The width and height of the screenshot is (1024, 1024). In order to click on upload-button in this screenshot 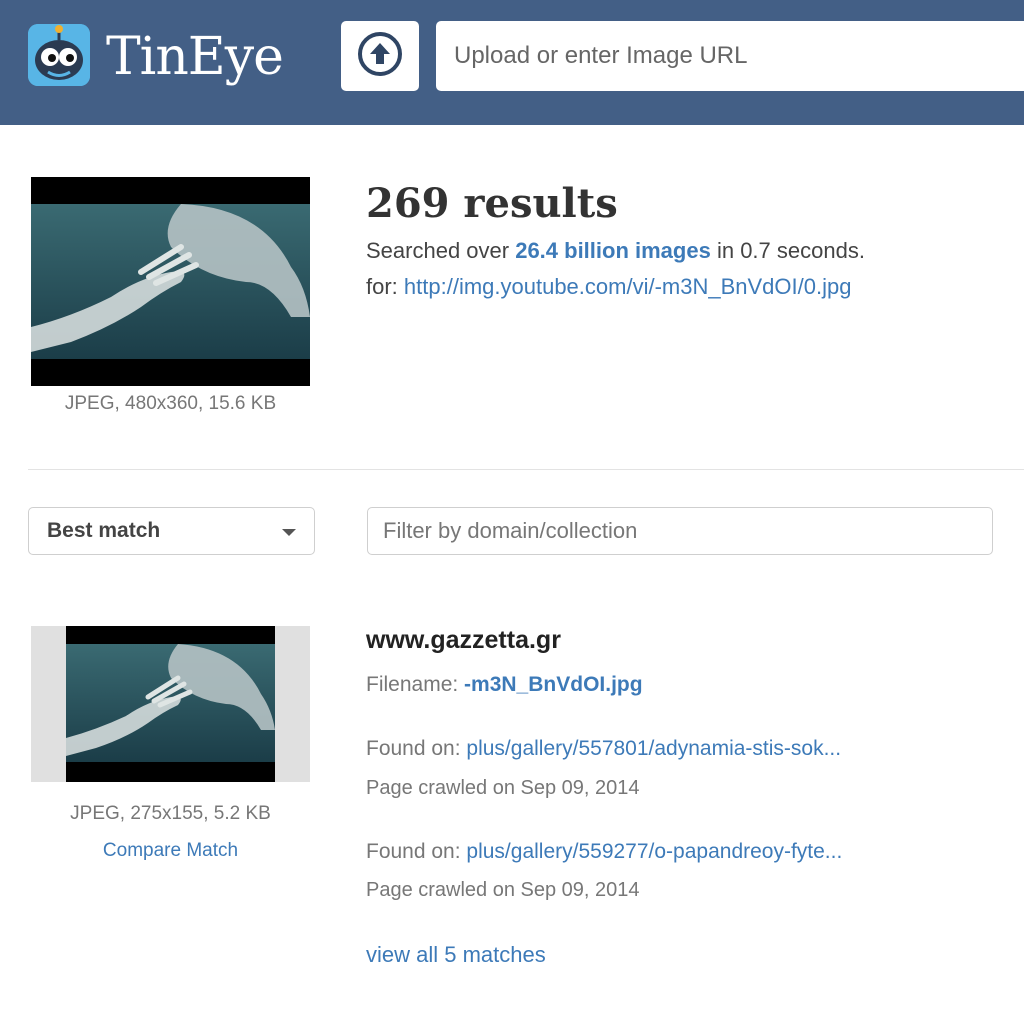, I will do `click(380, 56)`.